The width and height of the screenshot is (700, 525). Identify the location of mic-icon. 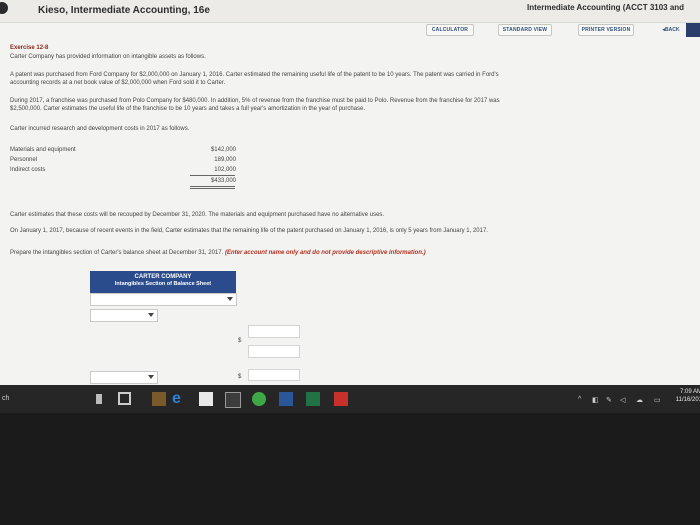
(99, 399).